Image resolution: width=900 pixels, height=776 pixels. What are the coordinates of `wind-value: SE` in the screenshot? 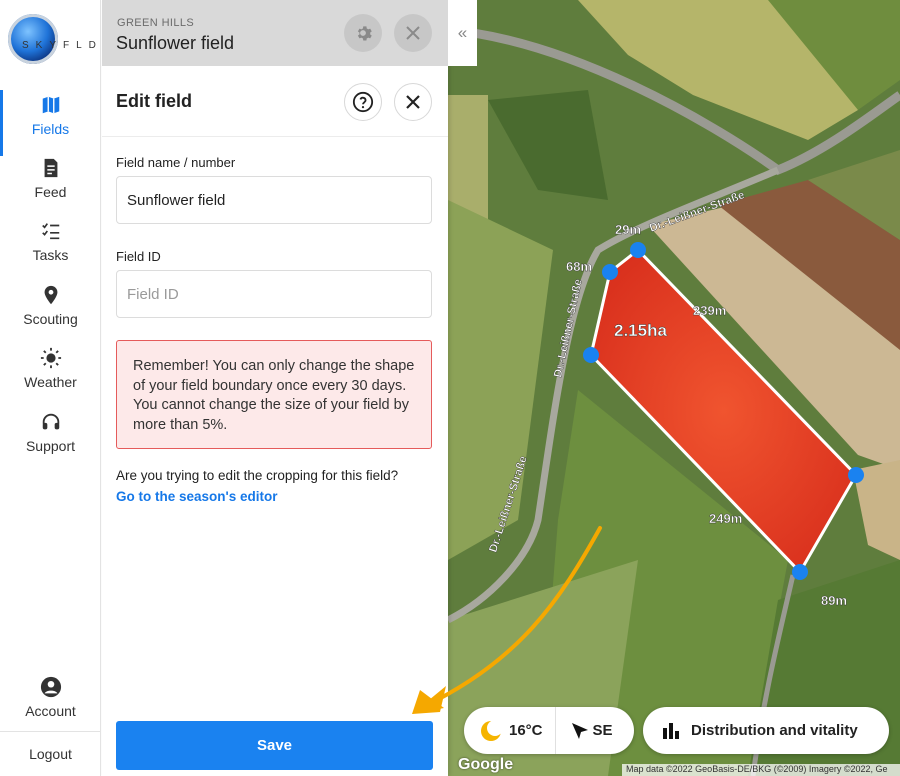 It's located at (602, 730).